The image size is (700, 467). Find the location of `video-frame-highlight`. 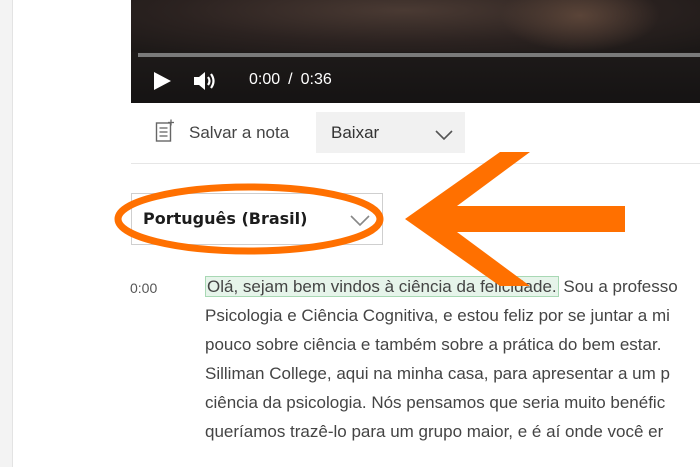

video-frame-highlight is located at coordinates (580, 26).